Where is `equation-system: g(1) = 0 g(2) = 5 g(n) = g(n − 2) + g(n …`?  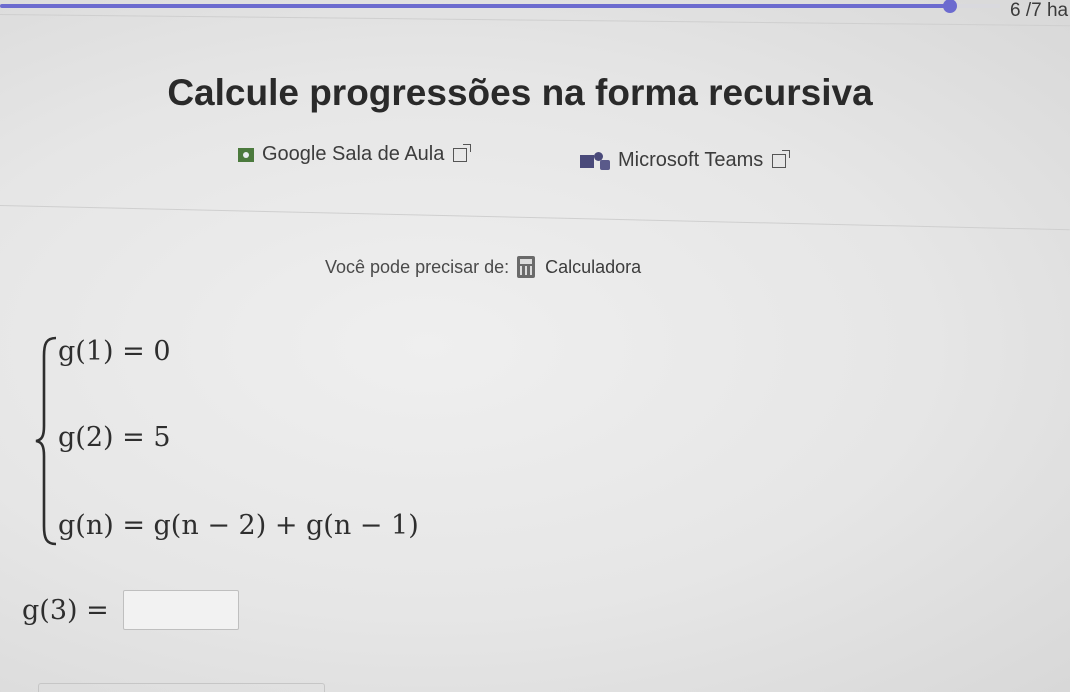
equation-system: g(1) = 0 g(2) = 5 g(n) = g(n − 2) + g(n … is located at coordinates (264, 449).